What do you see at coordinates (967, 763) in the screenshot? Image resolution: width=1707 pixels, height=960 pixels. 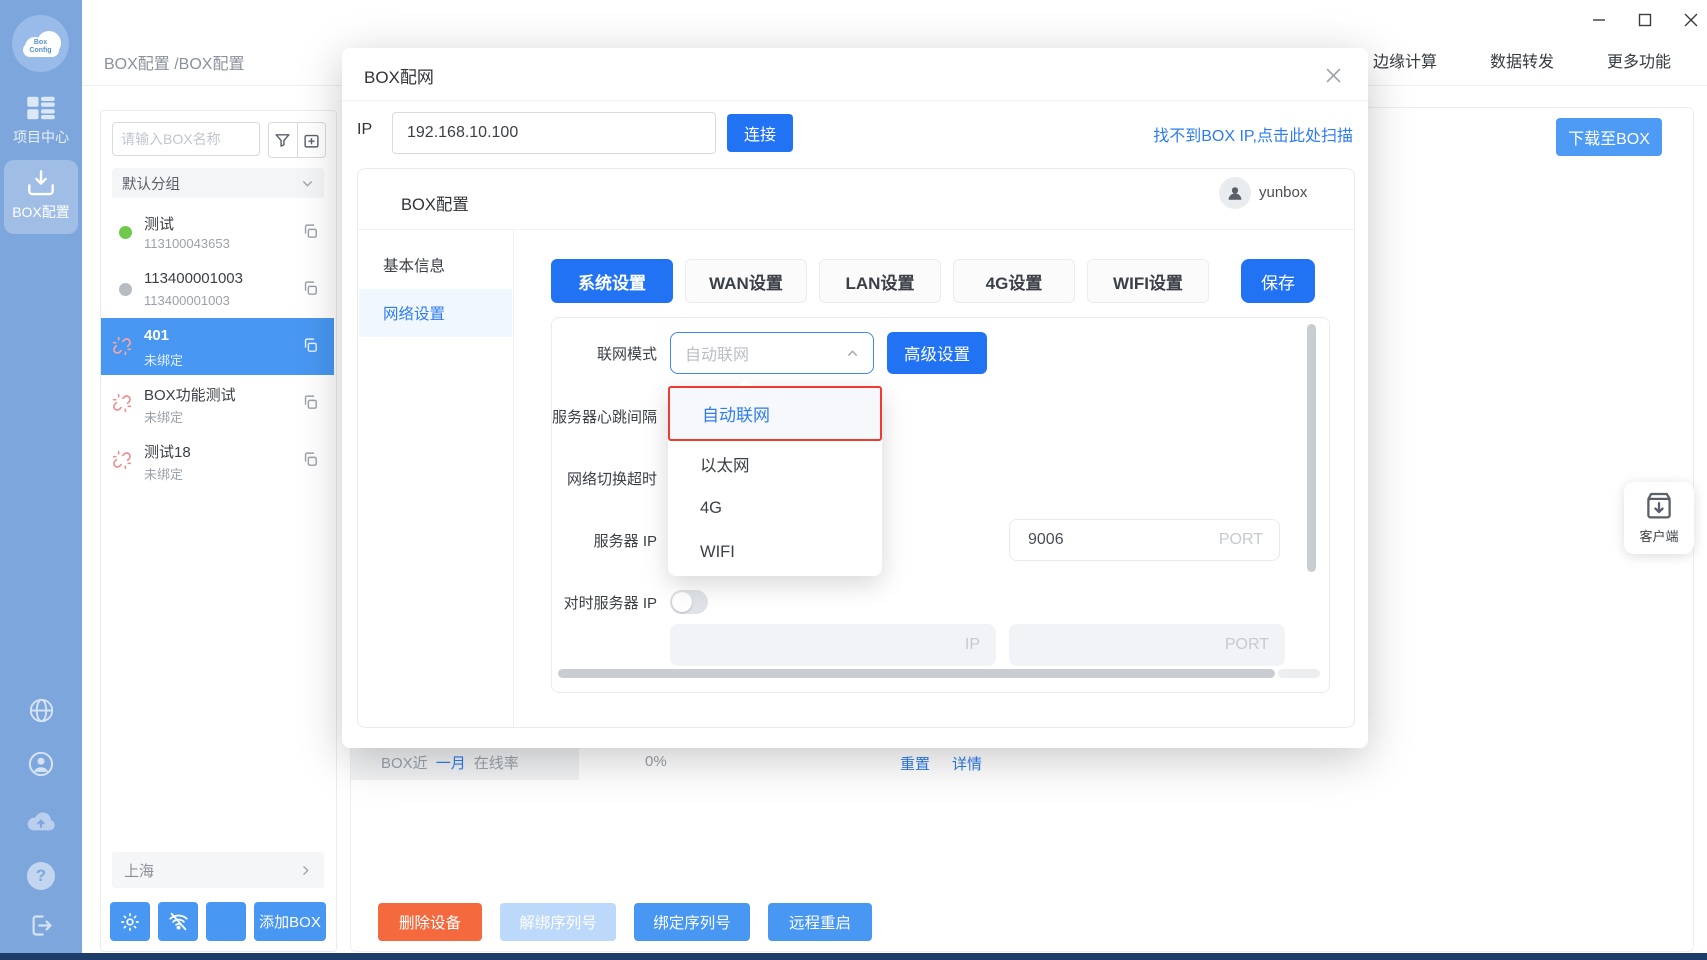 I see `detail-link: 详情` at bounding box center [967, 763].